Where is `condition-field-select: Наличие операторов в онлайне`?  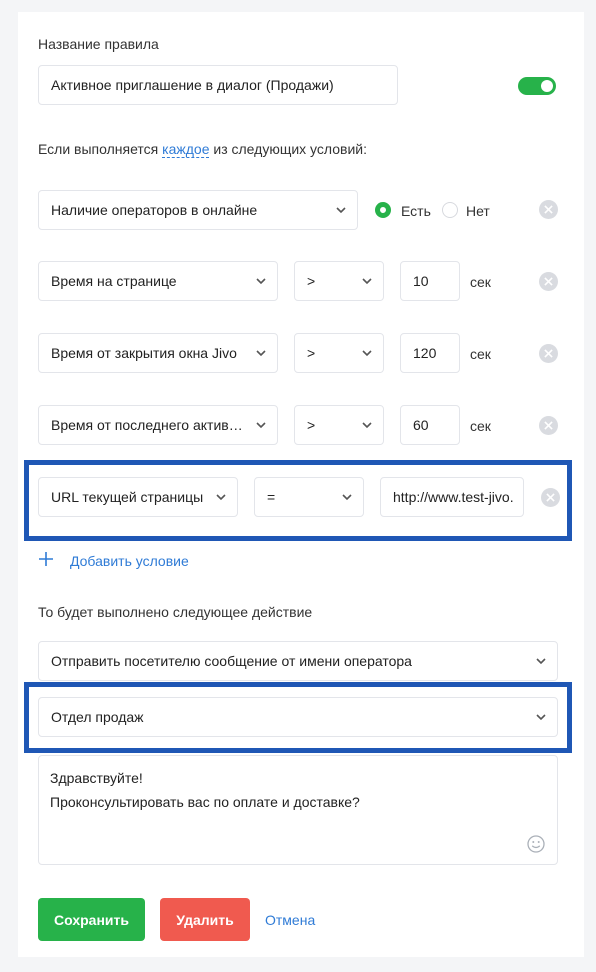 condition-field-select: Наличие операторов в онлайне is located at coordinates (198, 210).